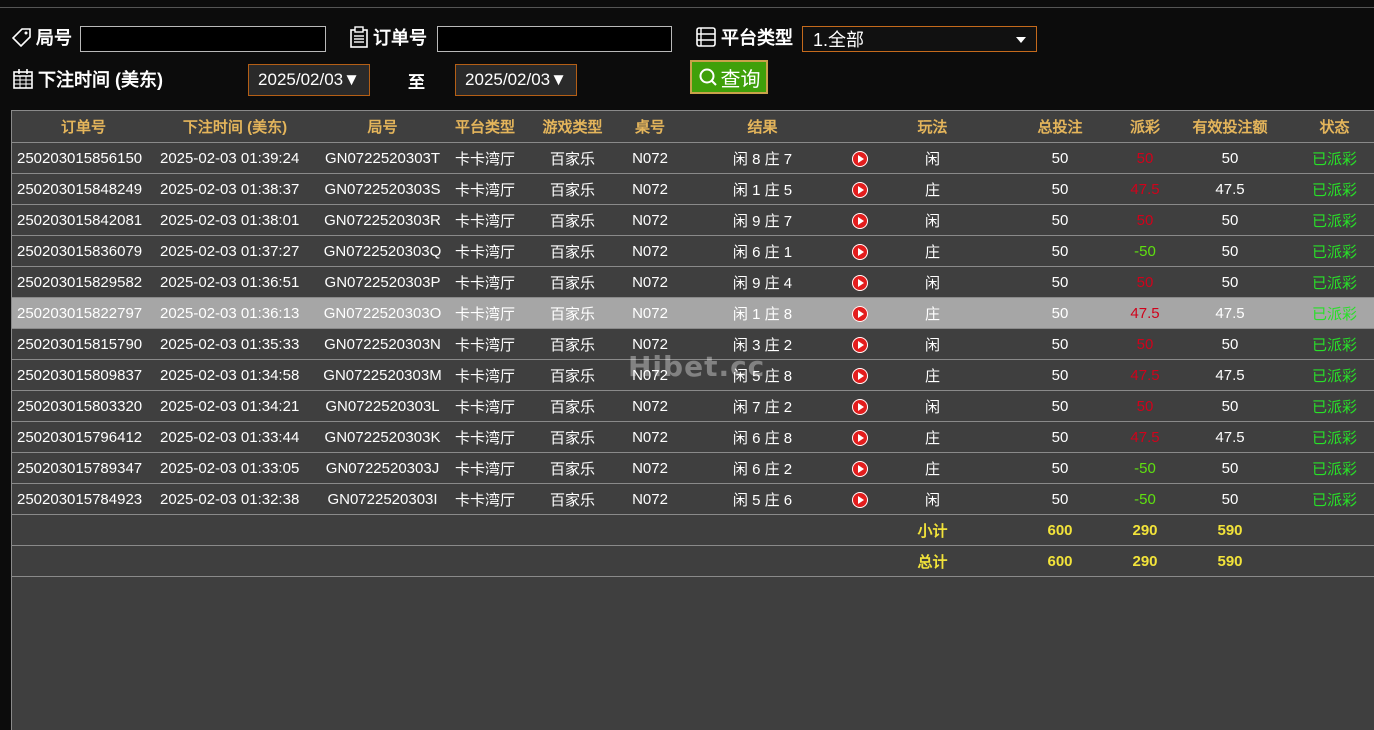  What do you see at coordinates (762, 220) in the screenshot?
I see `result-cell: 闲 9 庄 7` at bounding box center [762, 220].